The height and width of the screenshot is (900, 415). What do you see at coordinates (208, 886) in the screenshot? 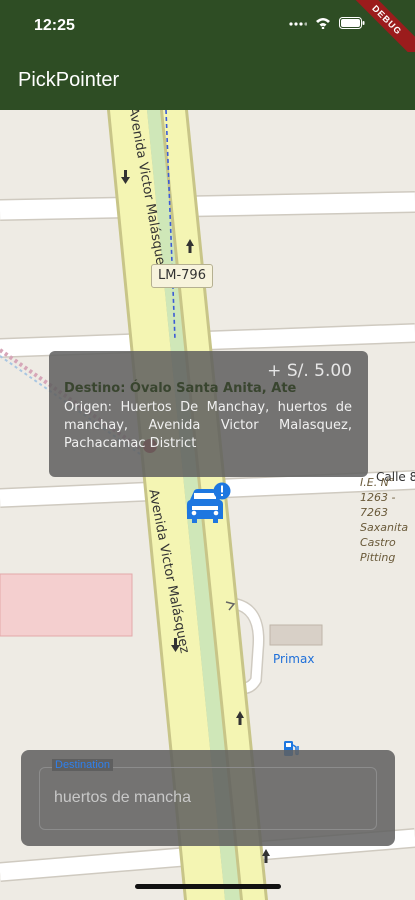
I see `home-indicator` at bounding box center [208, 886].